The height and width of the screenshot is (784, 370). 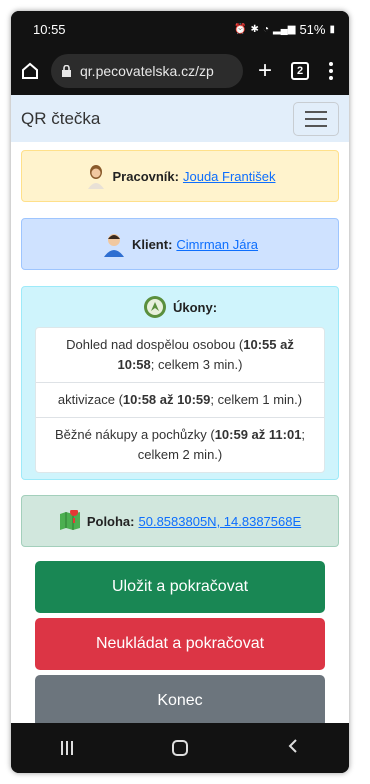 I want to click on save-continue-button: Uložit a pokračovat, so click(x=180, y=587).